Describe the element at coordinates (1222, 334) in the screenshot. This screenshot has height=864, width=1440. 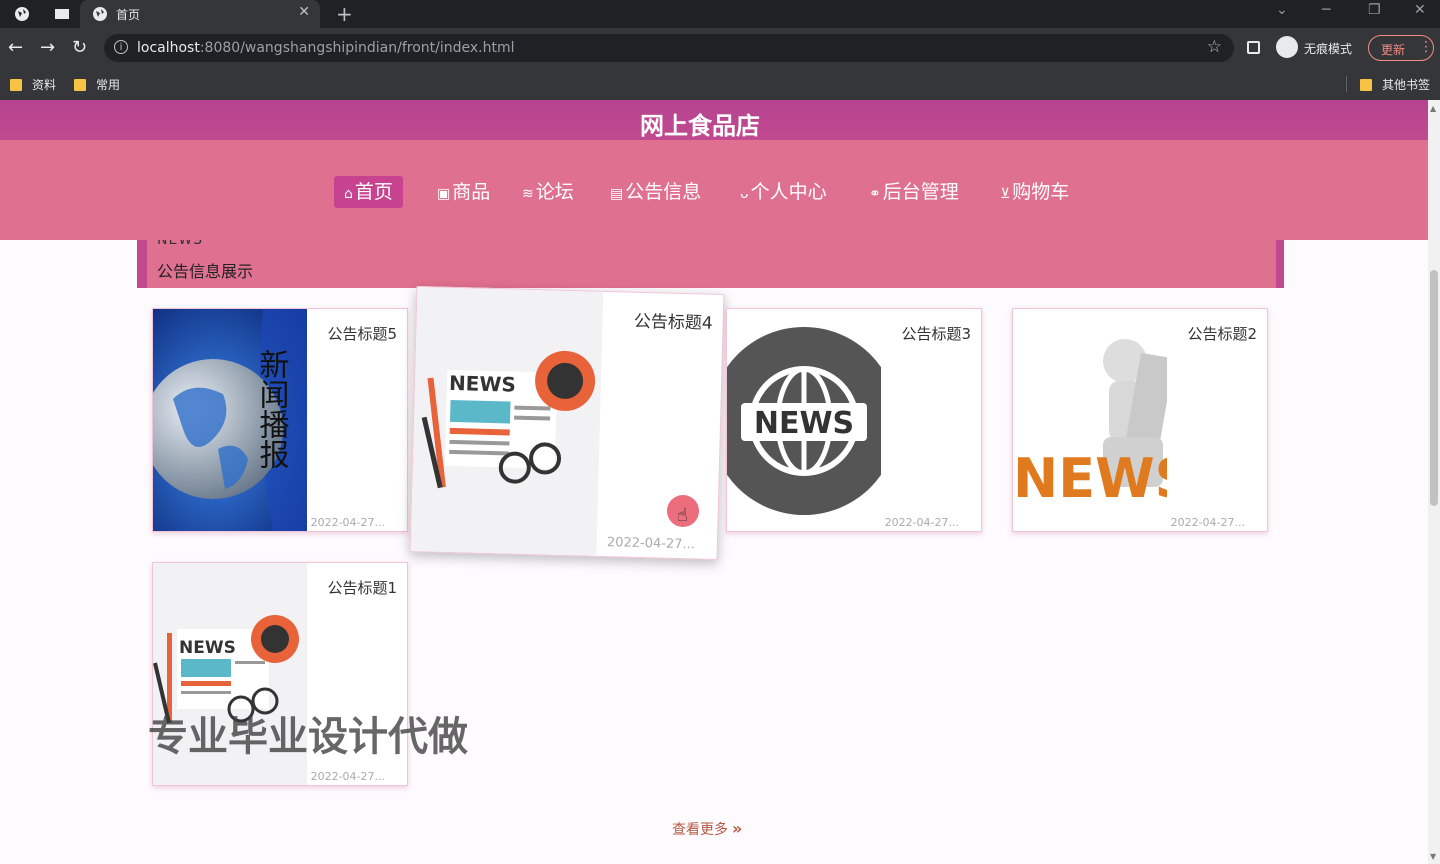
I see `notice-title: 公告标题2` at that location.